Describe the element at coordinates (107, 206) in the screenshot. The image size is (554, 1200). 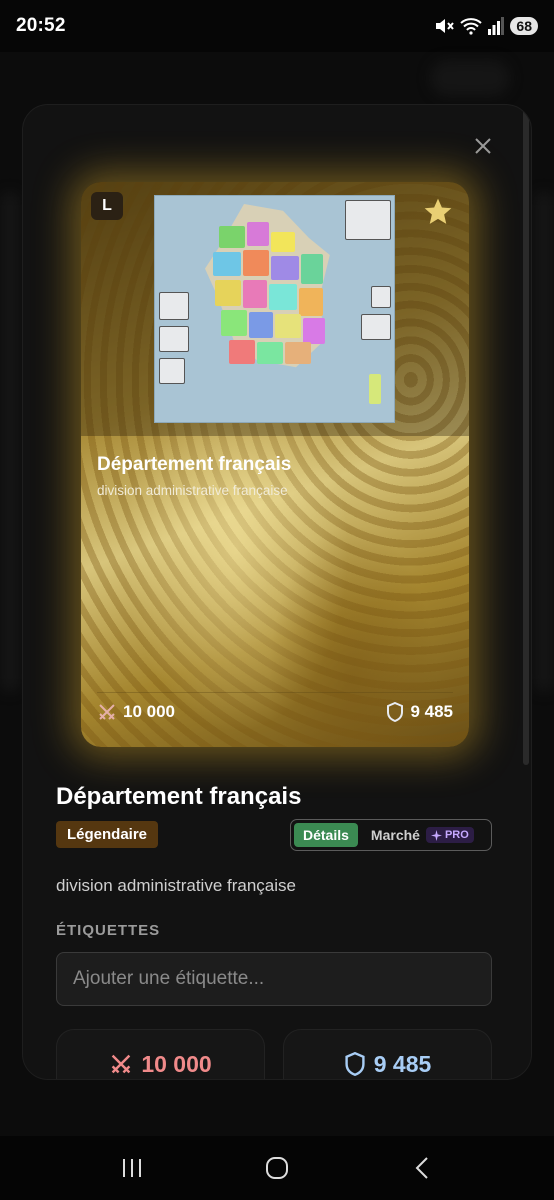
I see `rarity-letter-badge: L` at that location.